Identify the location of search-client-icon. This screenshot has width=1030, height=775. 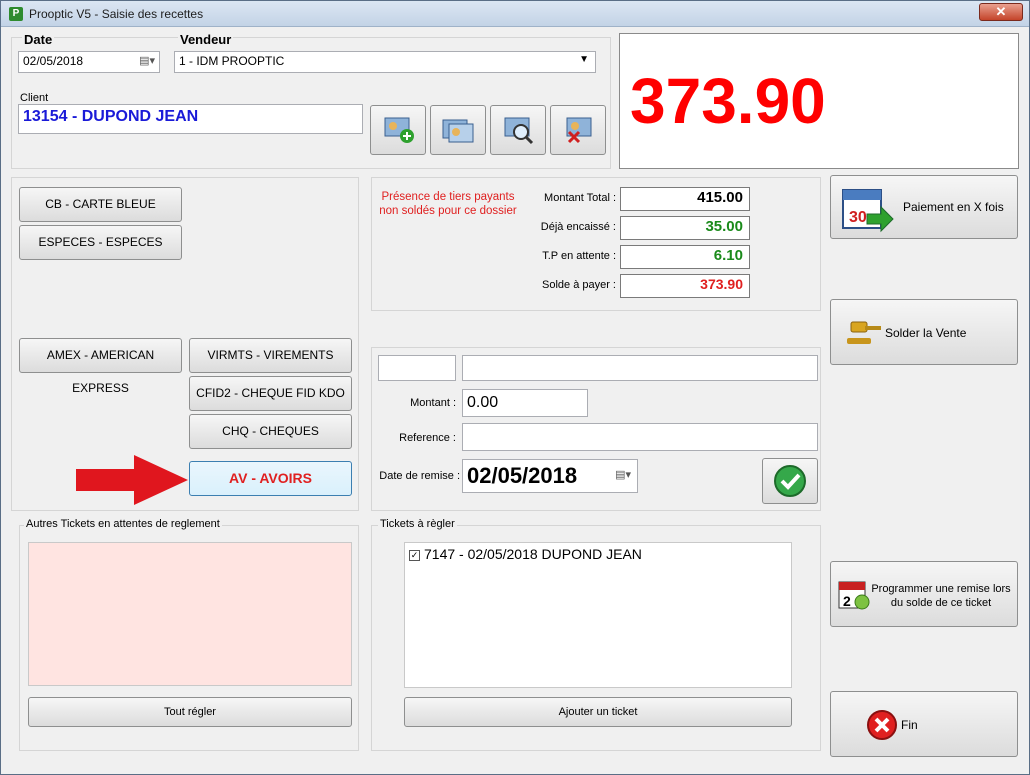
(519, 131).